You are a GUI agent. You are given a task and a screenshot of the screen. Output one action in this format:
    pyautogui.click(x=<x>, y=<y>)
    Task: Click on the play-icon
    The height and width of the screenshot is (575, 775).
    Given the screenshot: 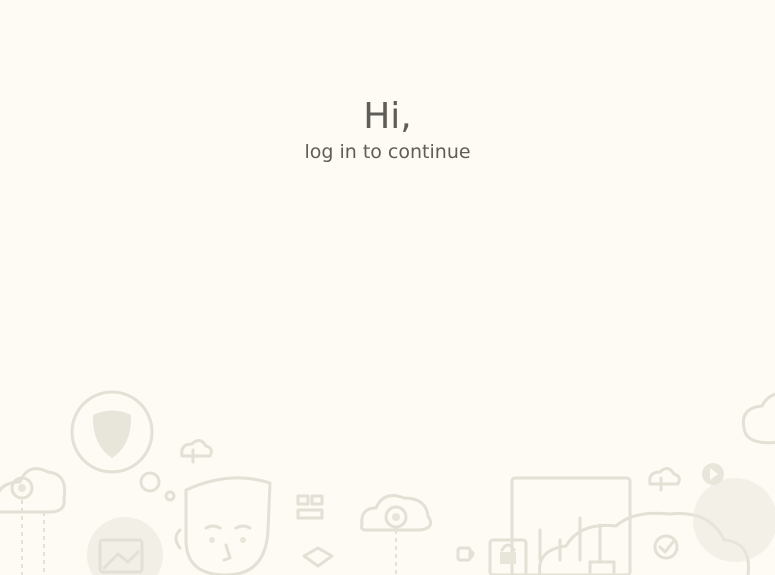 What is the action you would take?
    pyautogui.click(x=734, y=512)
    